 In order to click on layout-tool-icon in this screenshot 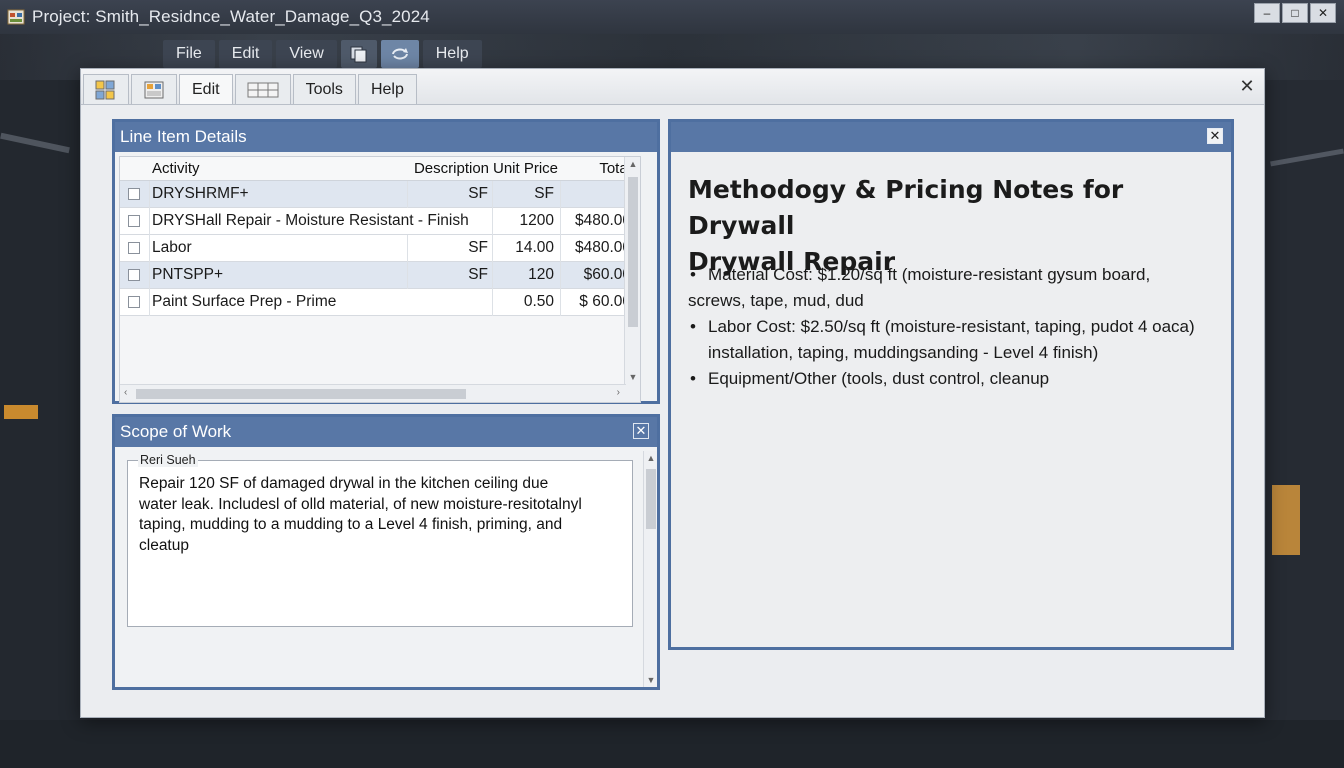, I will do `click(154, 89)`.